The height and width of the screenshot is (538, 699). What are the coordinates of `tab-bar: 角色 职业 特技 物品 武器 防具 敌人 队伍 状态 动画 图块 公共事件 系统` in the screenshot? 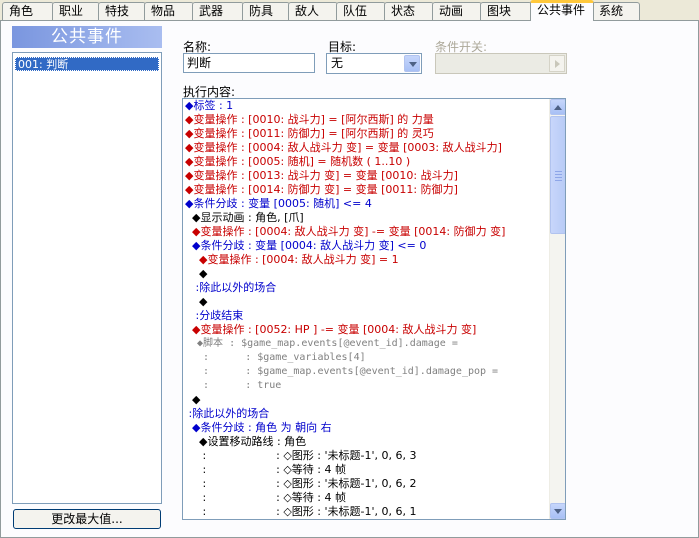 It's located at (349, 10).